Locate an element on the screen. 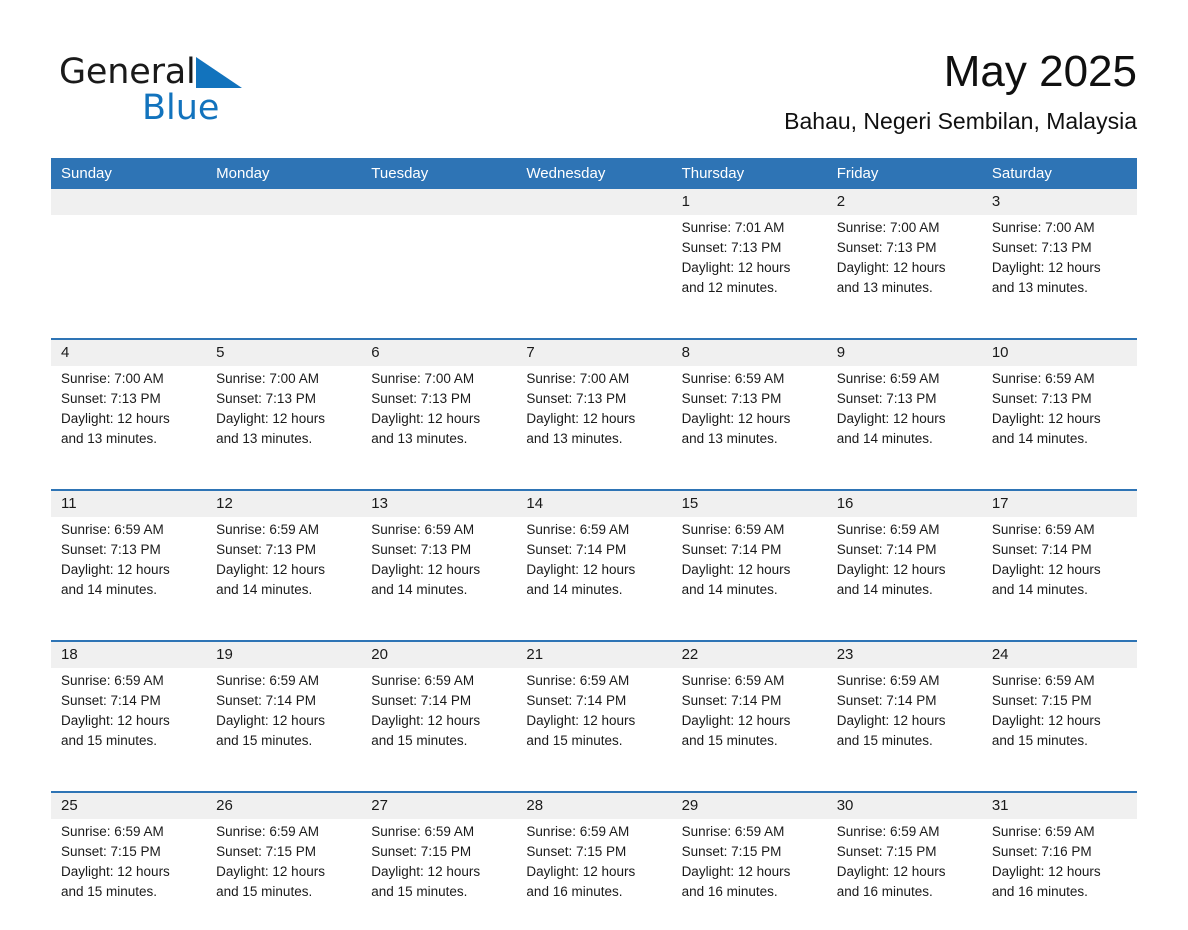  day-number: 12 is located at coordinates (284, 504).